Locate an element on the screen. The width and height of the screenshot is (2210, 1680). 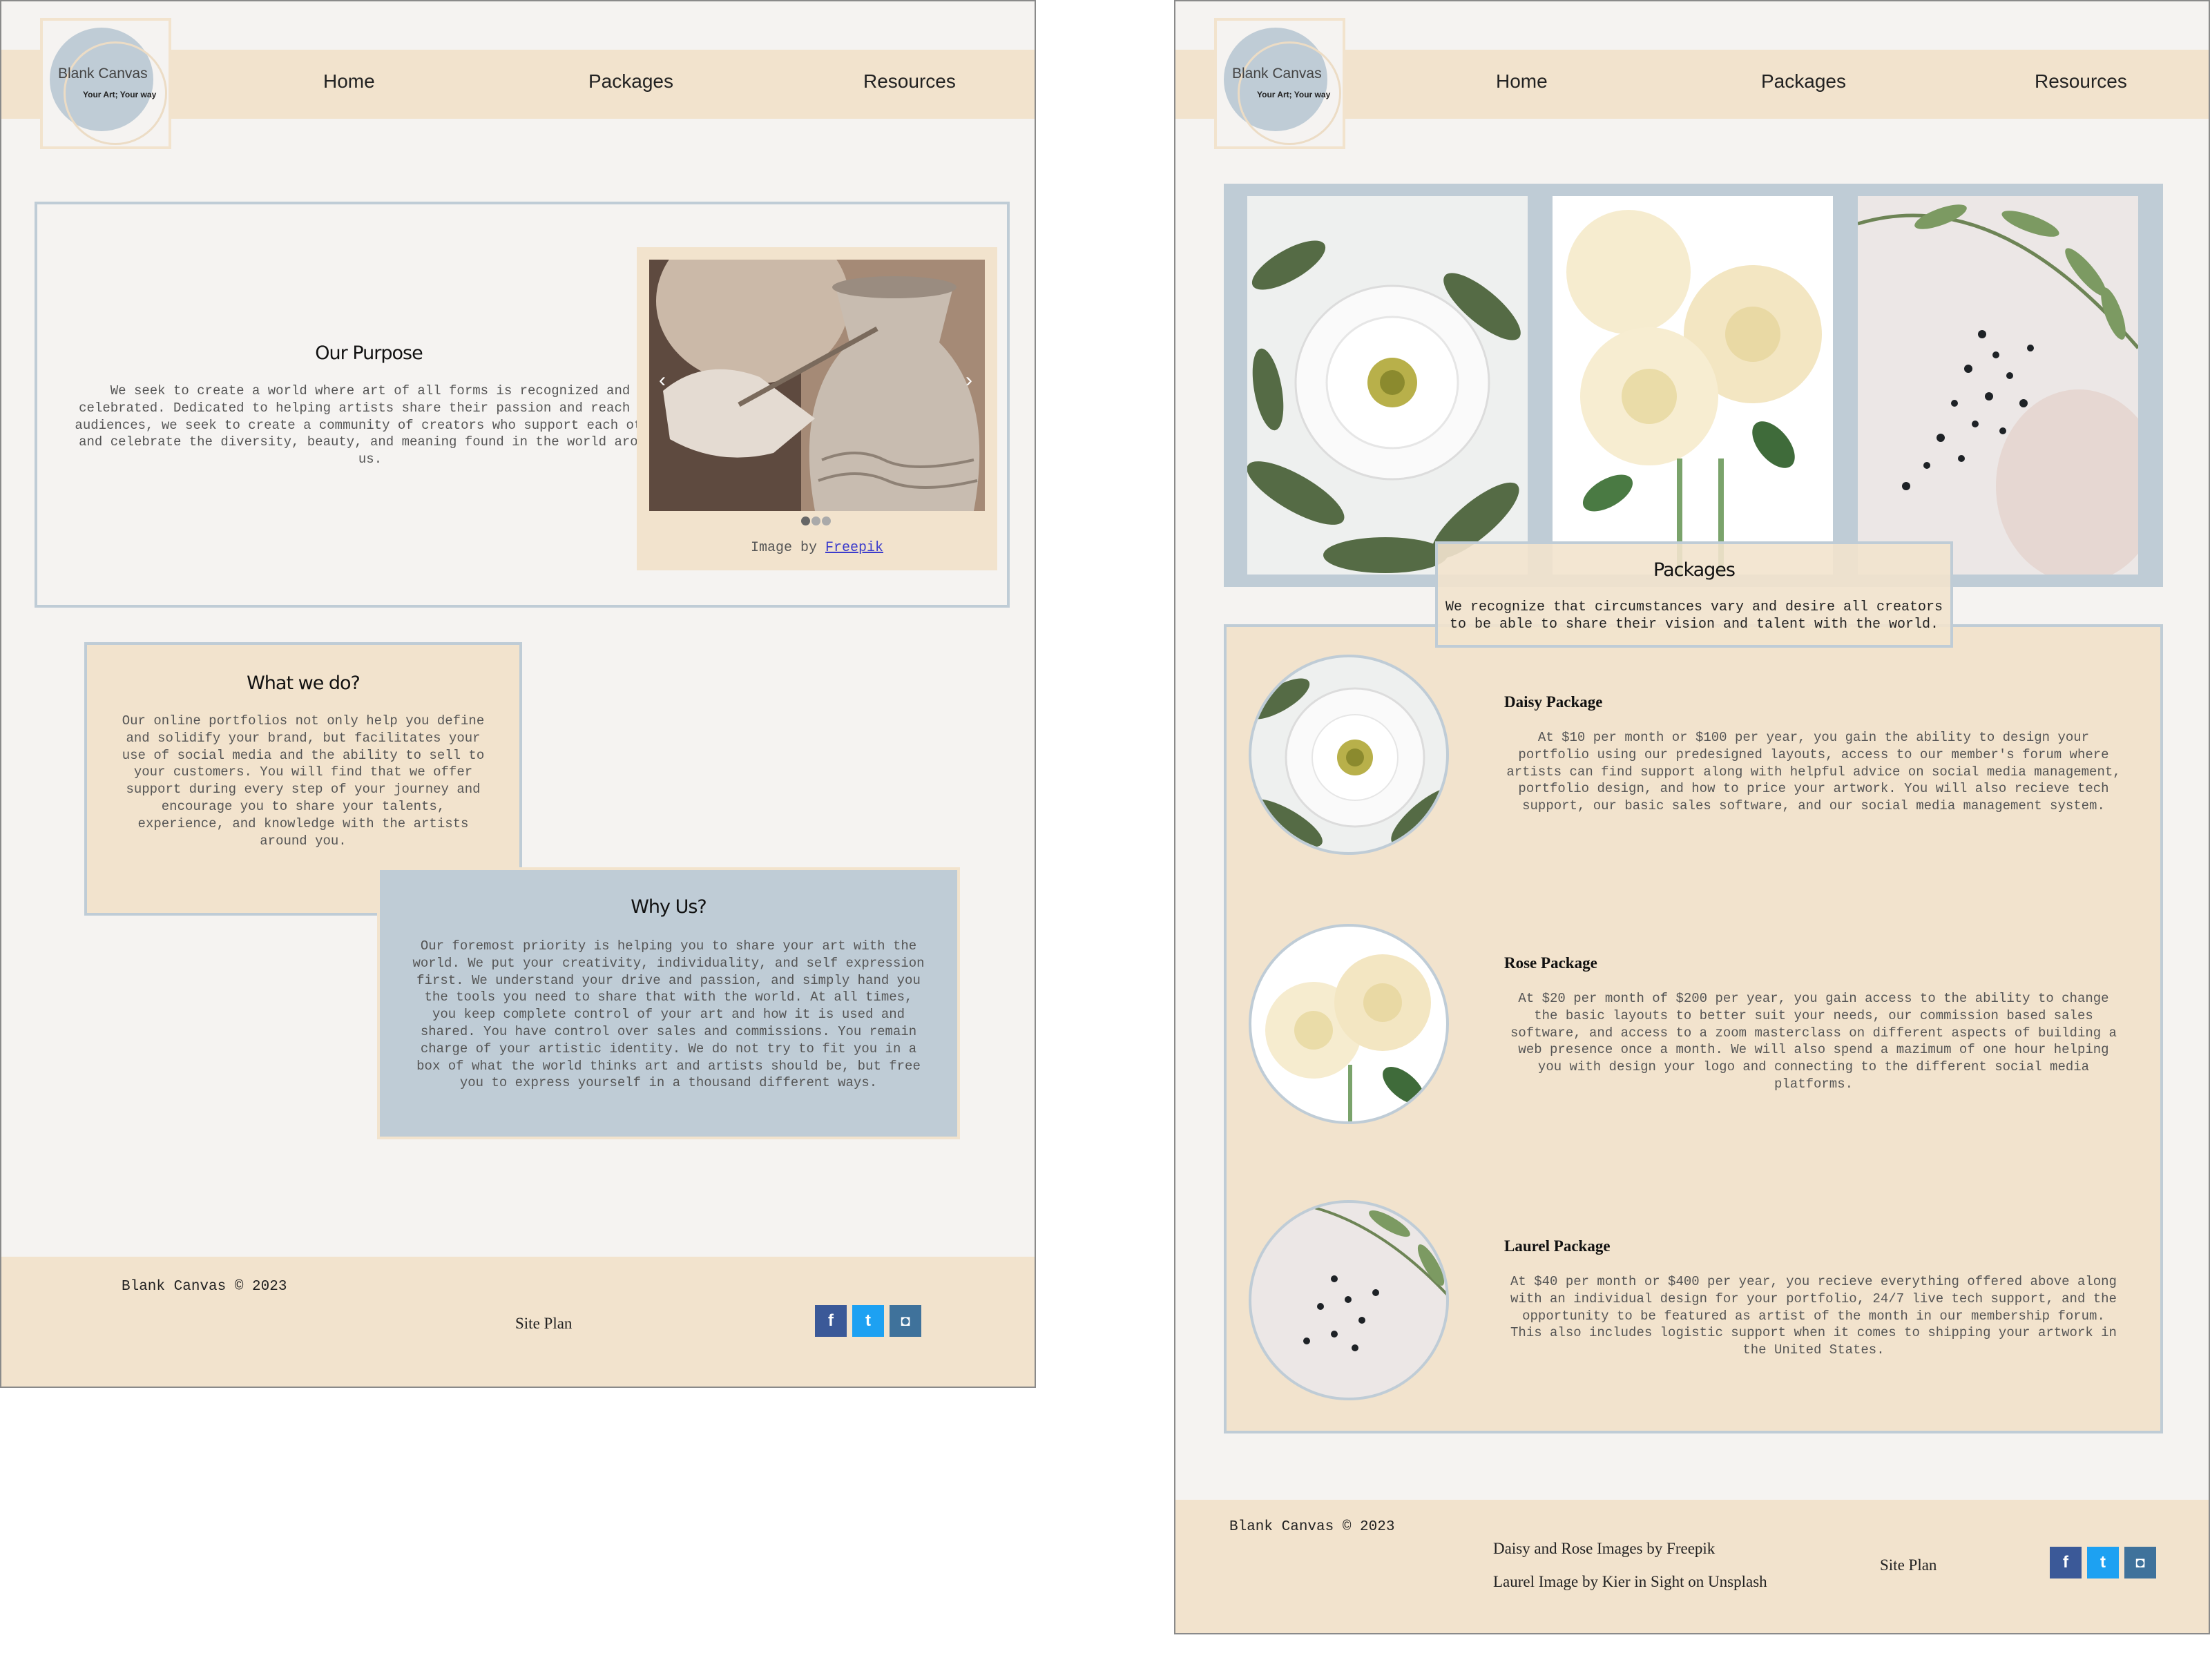
packages-title: Packages is located at coordinates (1695, 570).